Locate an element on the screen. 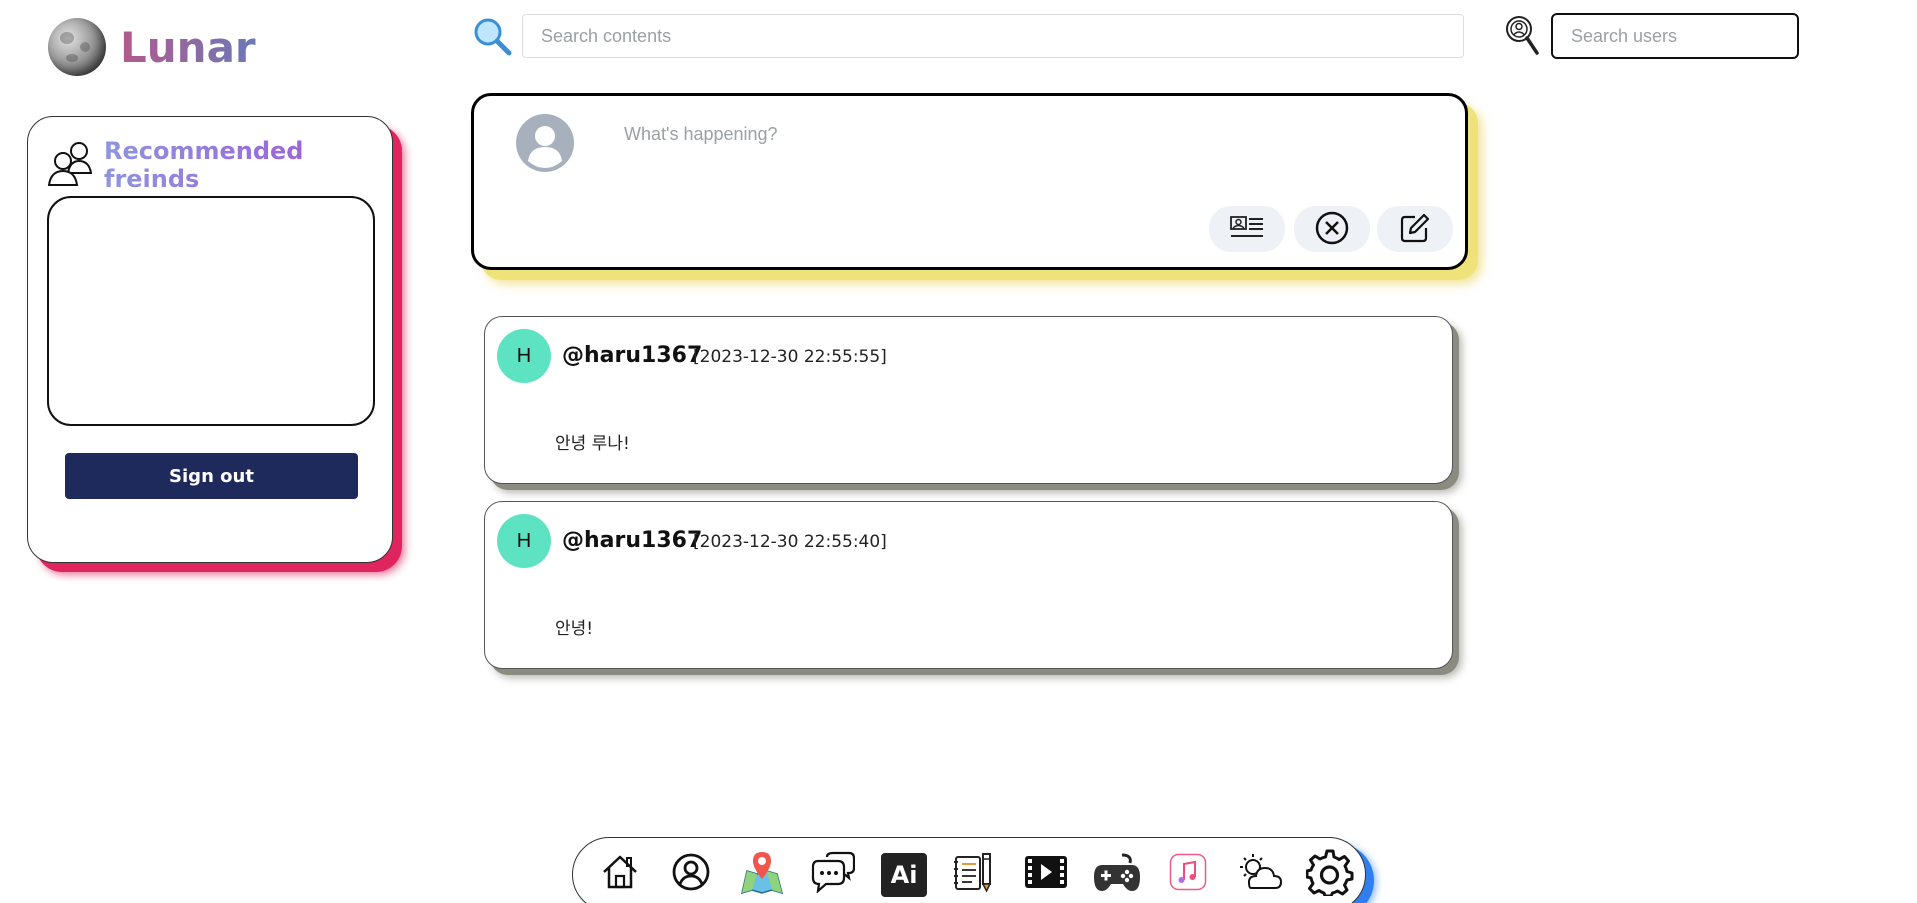 The width and height of the screenshot is (1917, 903). nav-weather is located at coordinates (1258, 874).